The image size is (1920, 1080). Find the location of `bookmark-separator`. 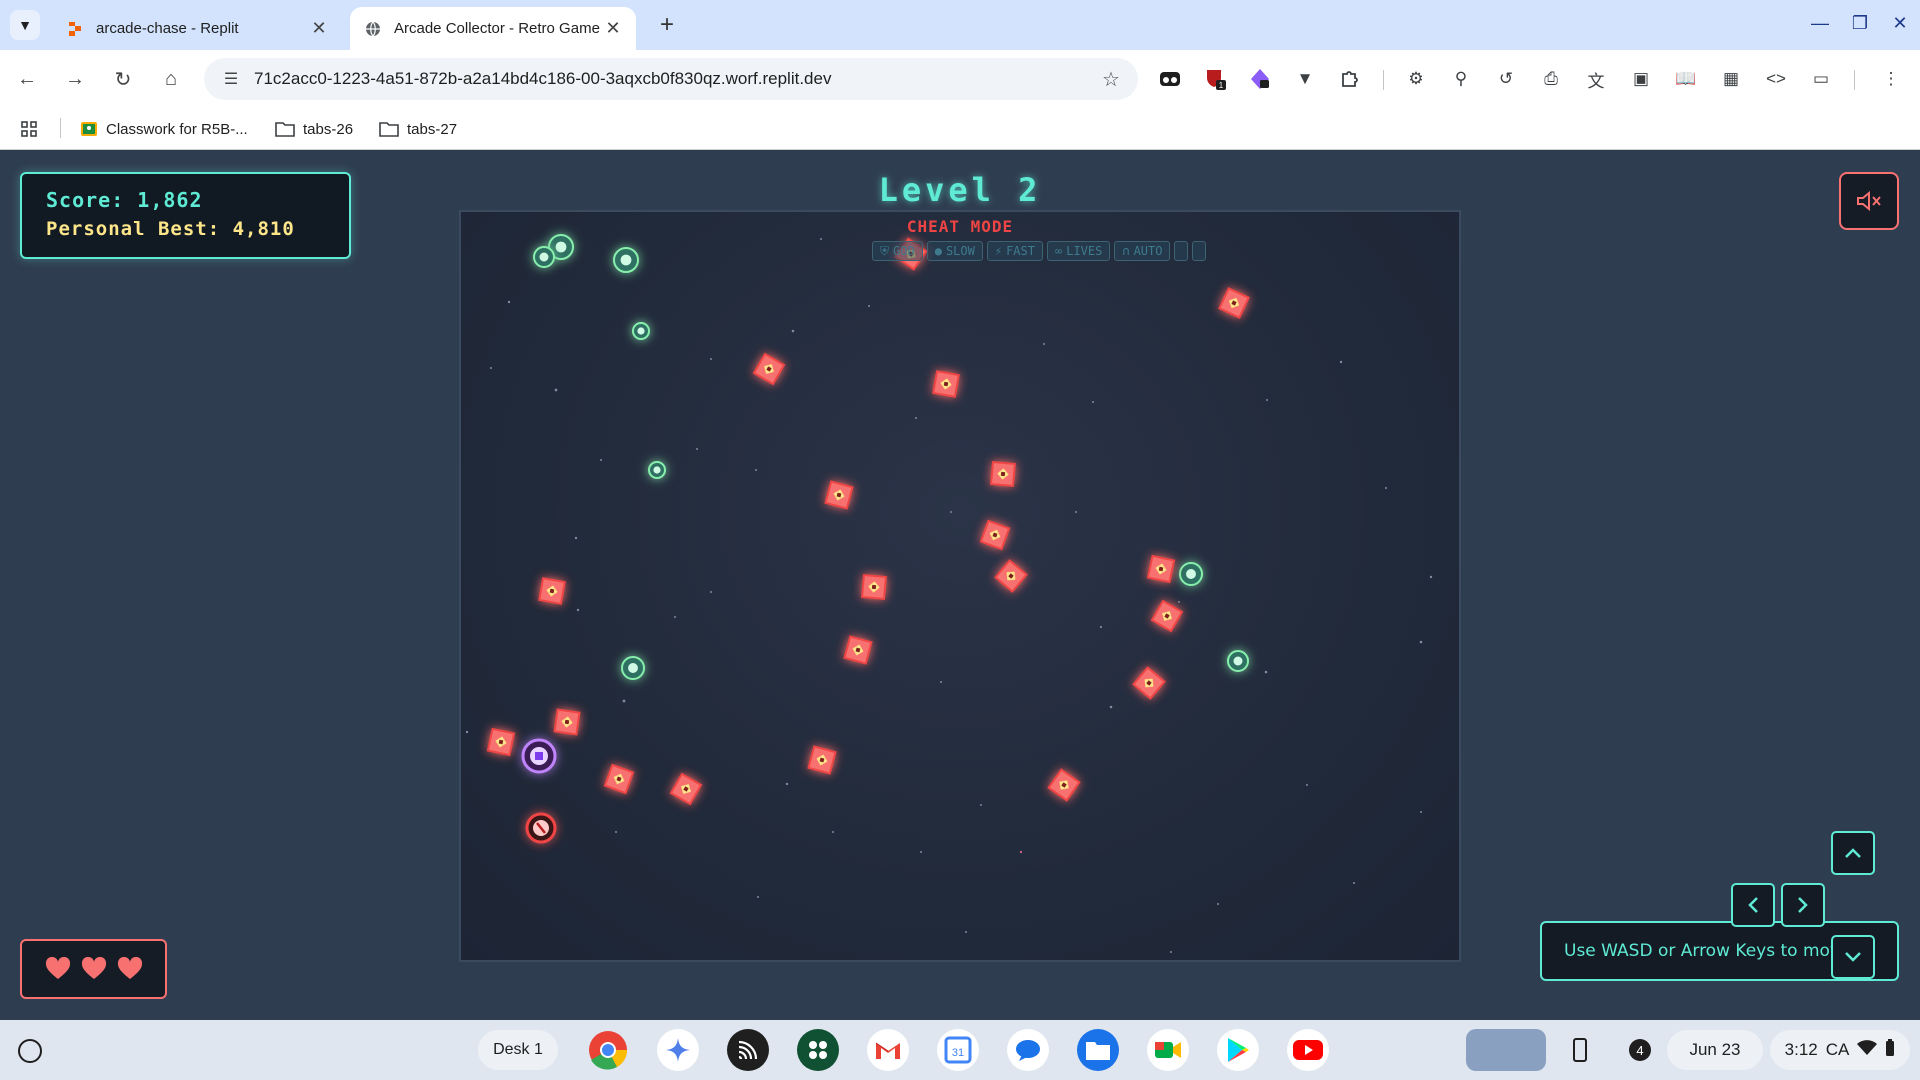

bookmark-separator is located at coordinates (60, 128).